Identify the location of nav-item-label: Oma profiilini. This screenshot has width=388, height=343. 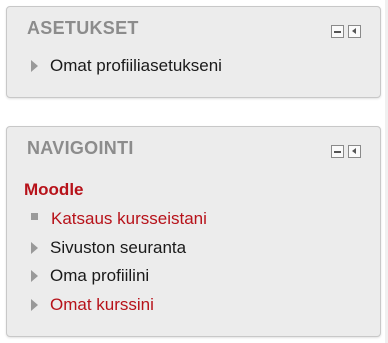
(100, 275).